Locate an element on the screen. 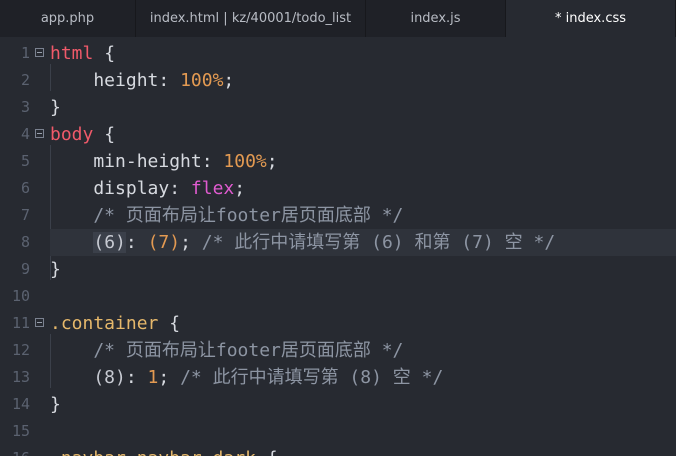 The image size is (676, 456). code-text: min-height: 100%; is located at coordinates (164, 161).